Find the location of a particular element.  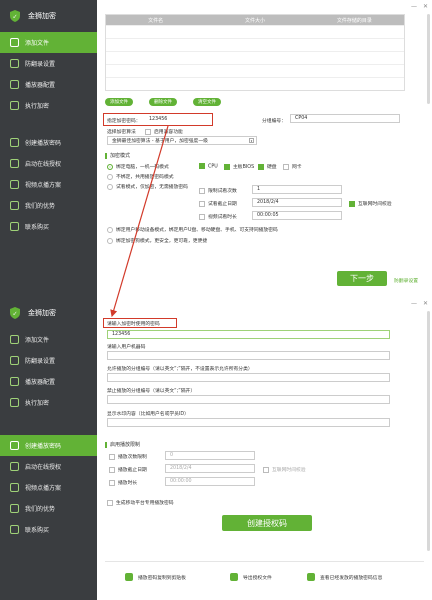

video-dur-checkbox: 视频试看时长 is located at coordinates (218, 216).